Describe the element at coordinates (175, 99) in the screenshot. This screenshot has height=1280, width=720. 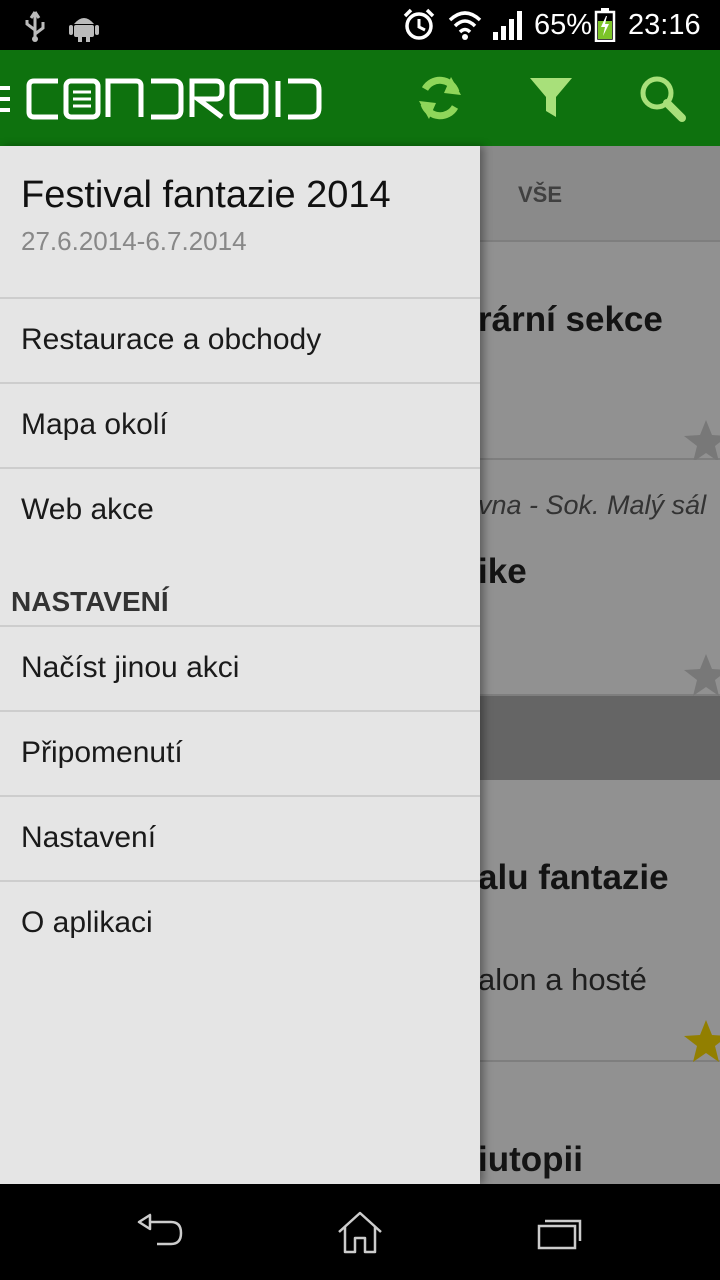
I see `condroid-logo` at that location.